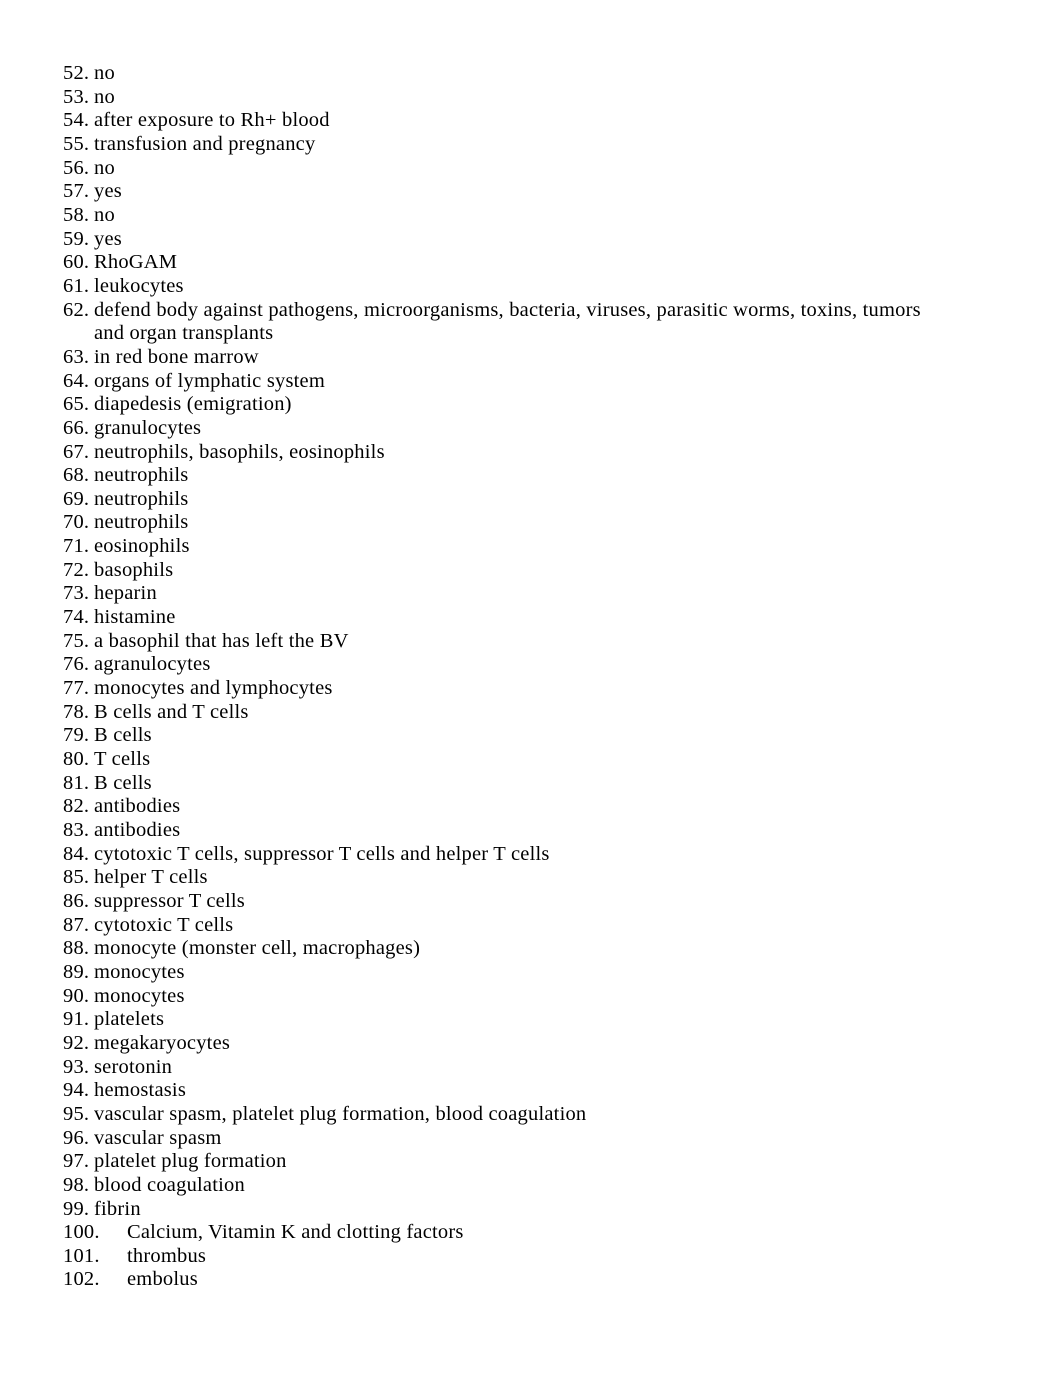  Describe the element at coordinates (532, 1186) in the screenshot. I see `list-item: 98. blood coagulation` at that location.